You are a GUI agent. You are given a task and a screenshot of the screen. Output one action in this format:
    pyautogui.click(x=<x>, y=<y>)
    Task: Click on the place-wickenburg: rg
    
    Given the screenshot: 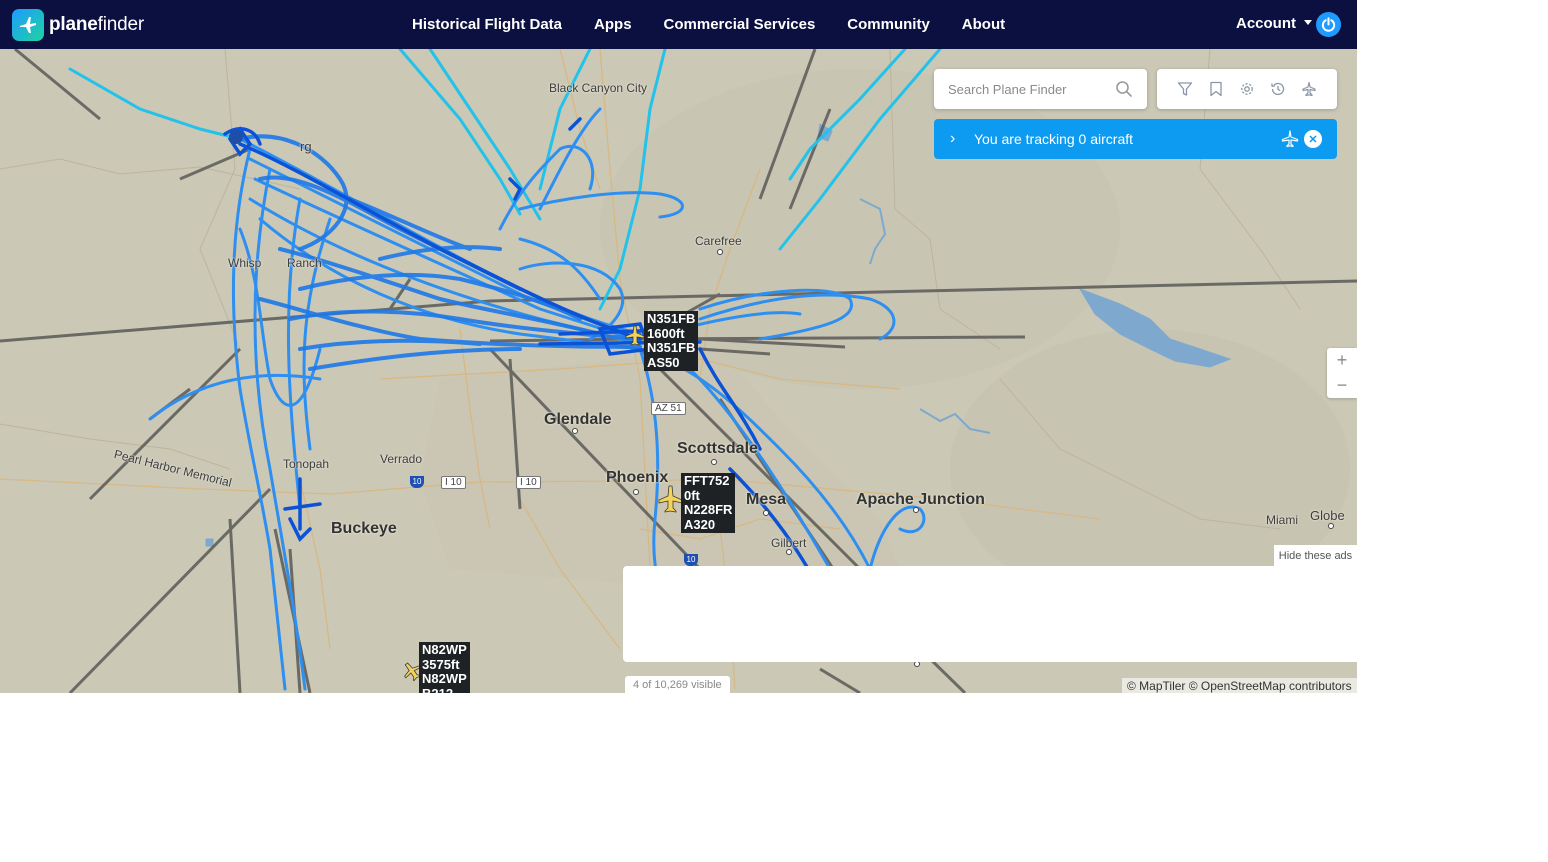 What is the action you would take?
    pyautogui.click(x=306, y=146)
    